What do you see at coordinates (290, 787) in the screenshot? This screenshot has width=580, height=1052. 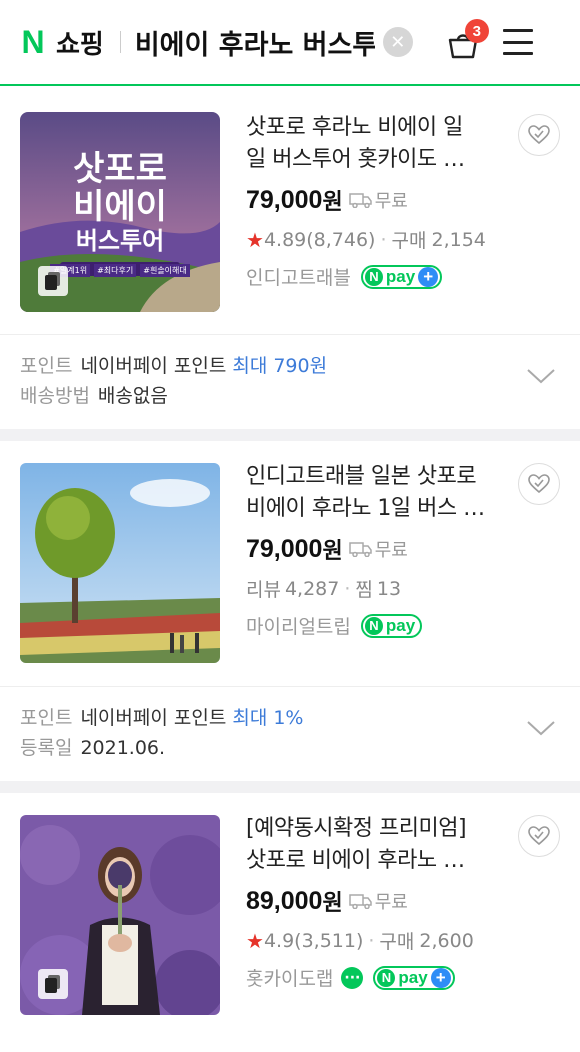 I see `section-gap` at bounding box center [290, 787].